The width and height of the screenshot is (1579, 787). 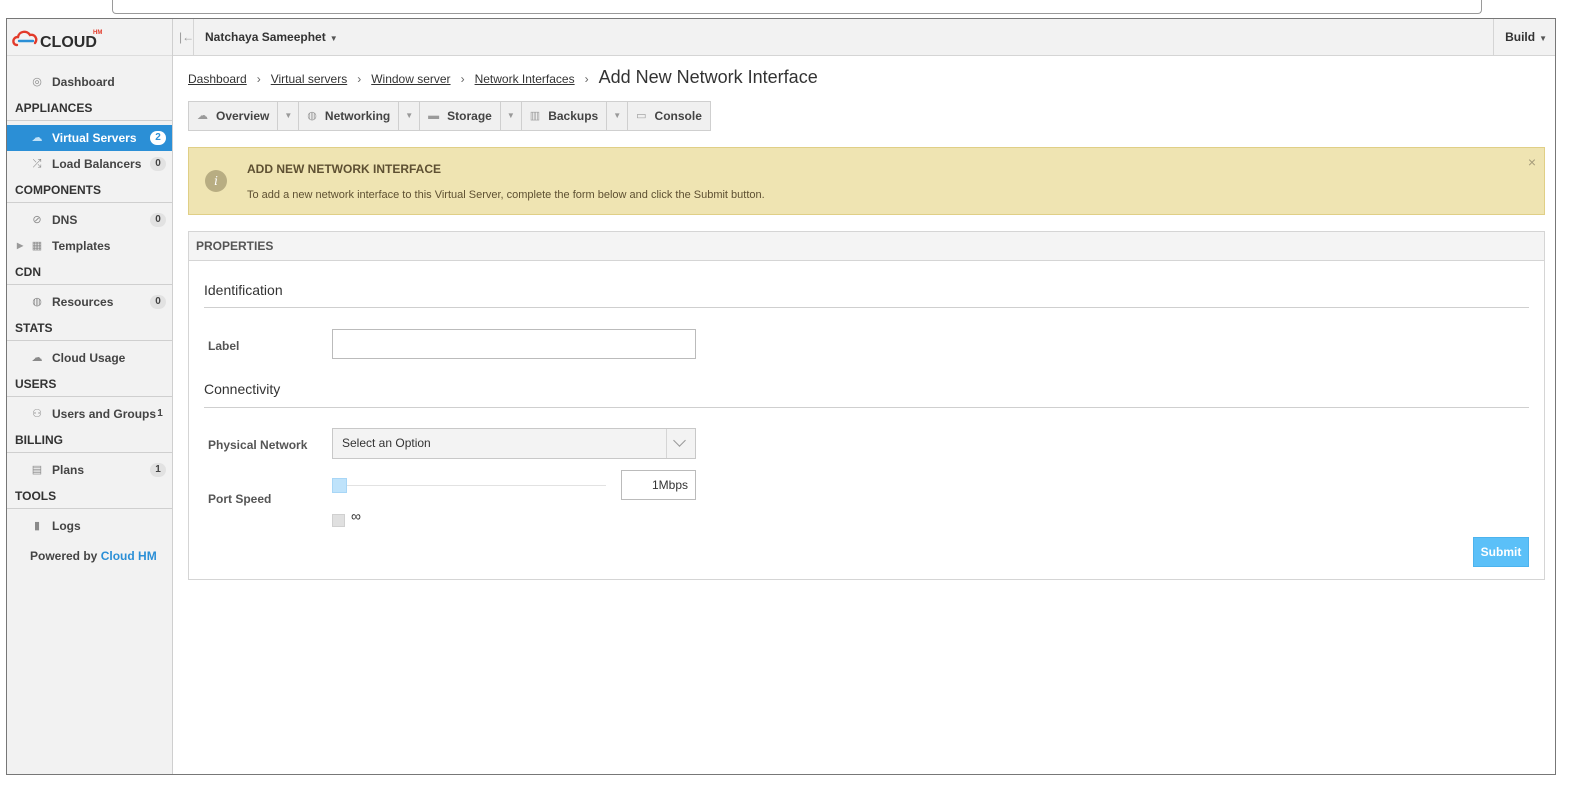 I want to click on tab-label: Backups, so click(x=573, y=116).